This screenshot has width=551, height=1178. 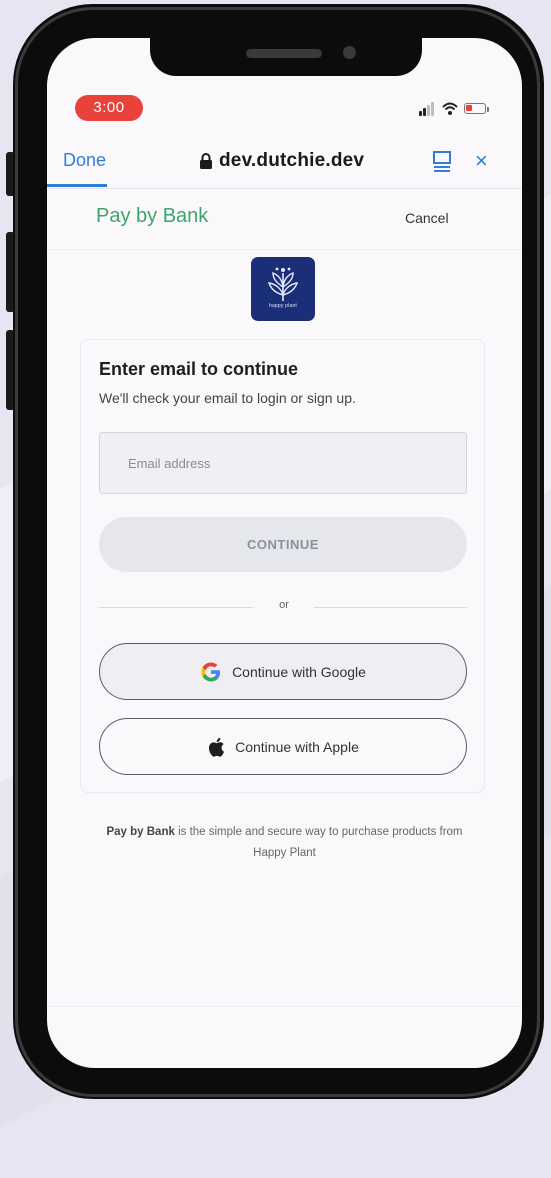 I want to click on front-camera, so click(x=349, y=52).